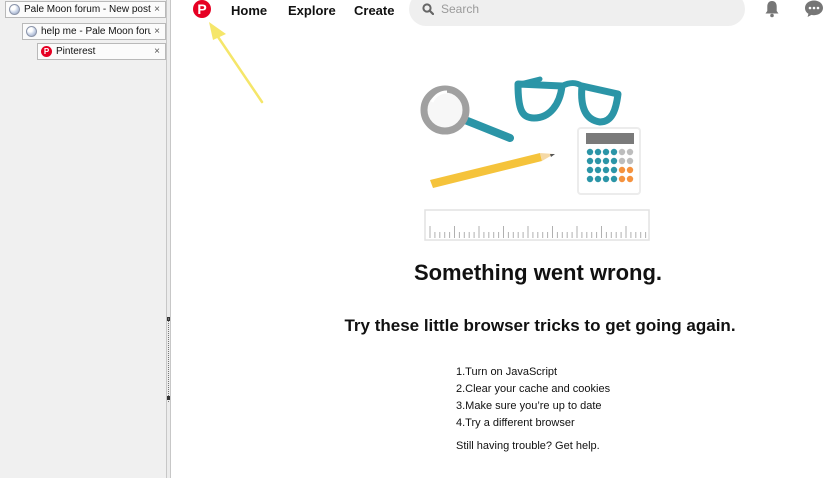 The width and height of the screenshot is (832, 478). Describe the element at coordinates (515, 423) in the screenshot. I see `tip-item: 4.Try a different browser` at that location.